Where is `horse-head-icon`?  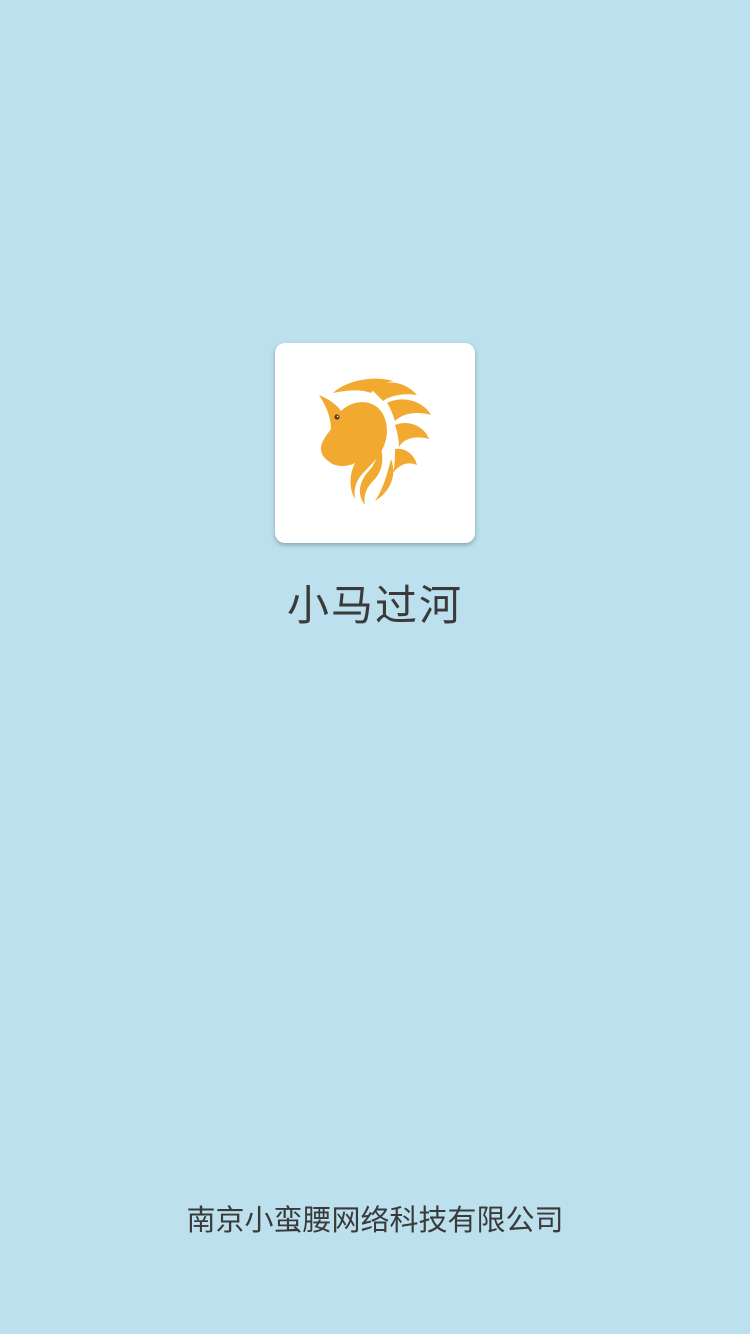 horse-head-icon is located at coordinates (375, 441).